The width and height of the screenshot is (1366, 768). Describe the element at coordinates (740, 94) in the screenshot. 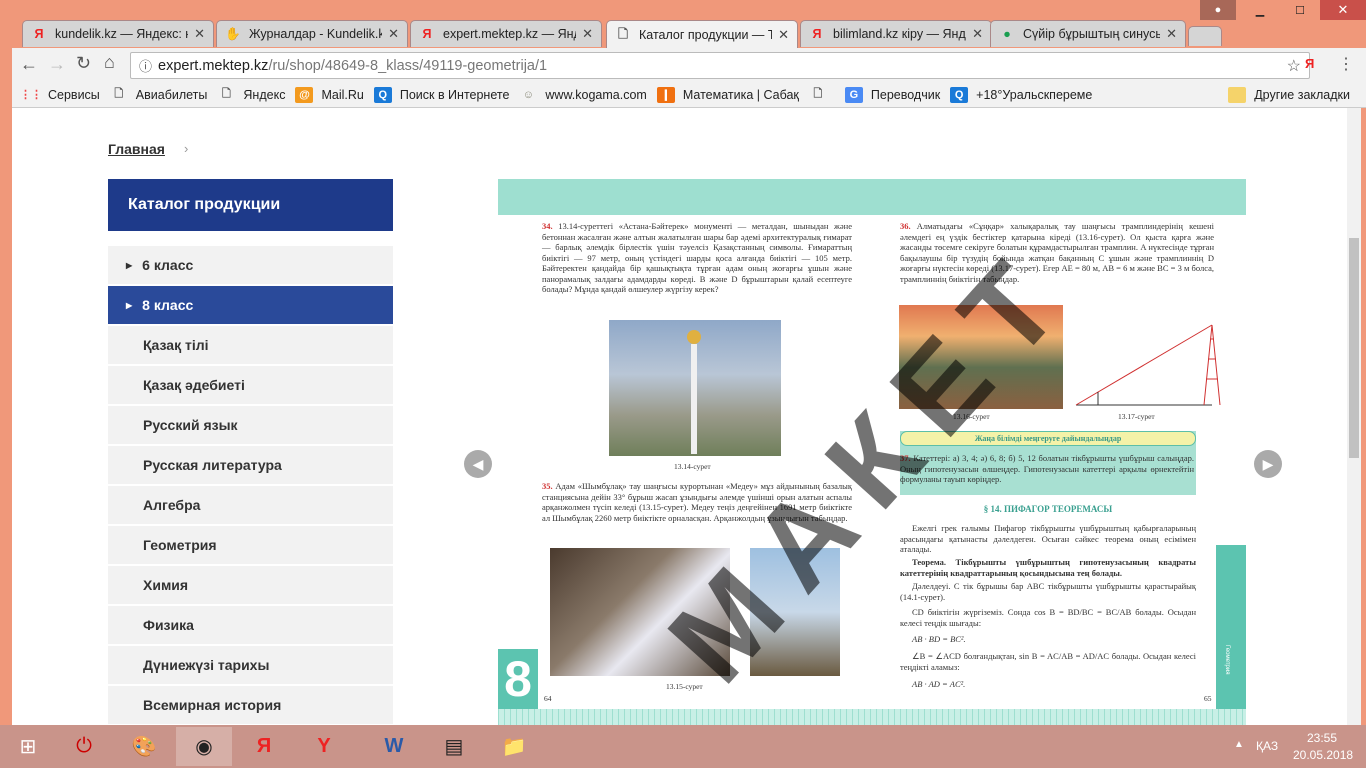

I see `bookmark-label: Математика | Сабақ` at that location.